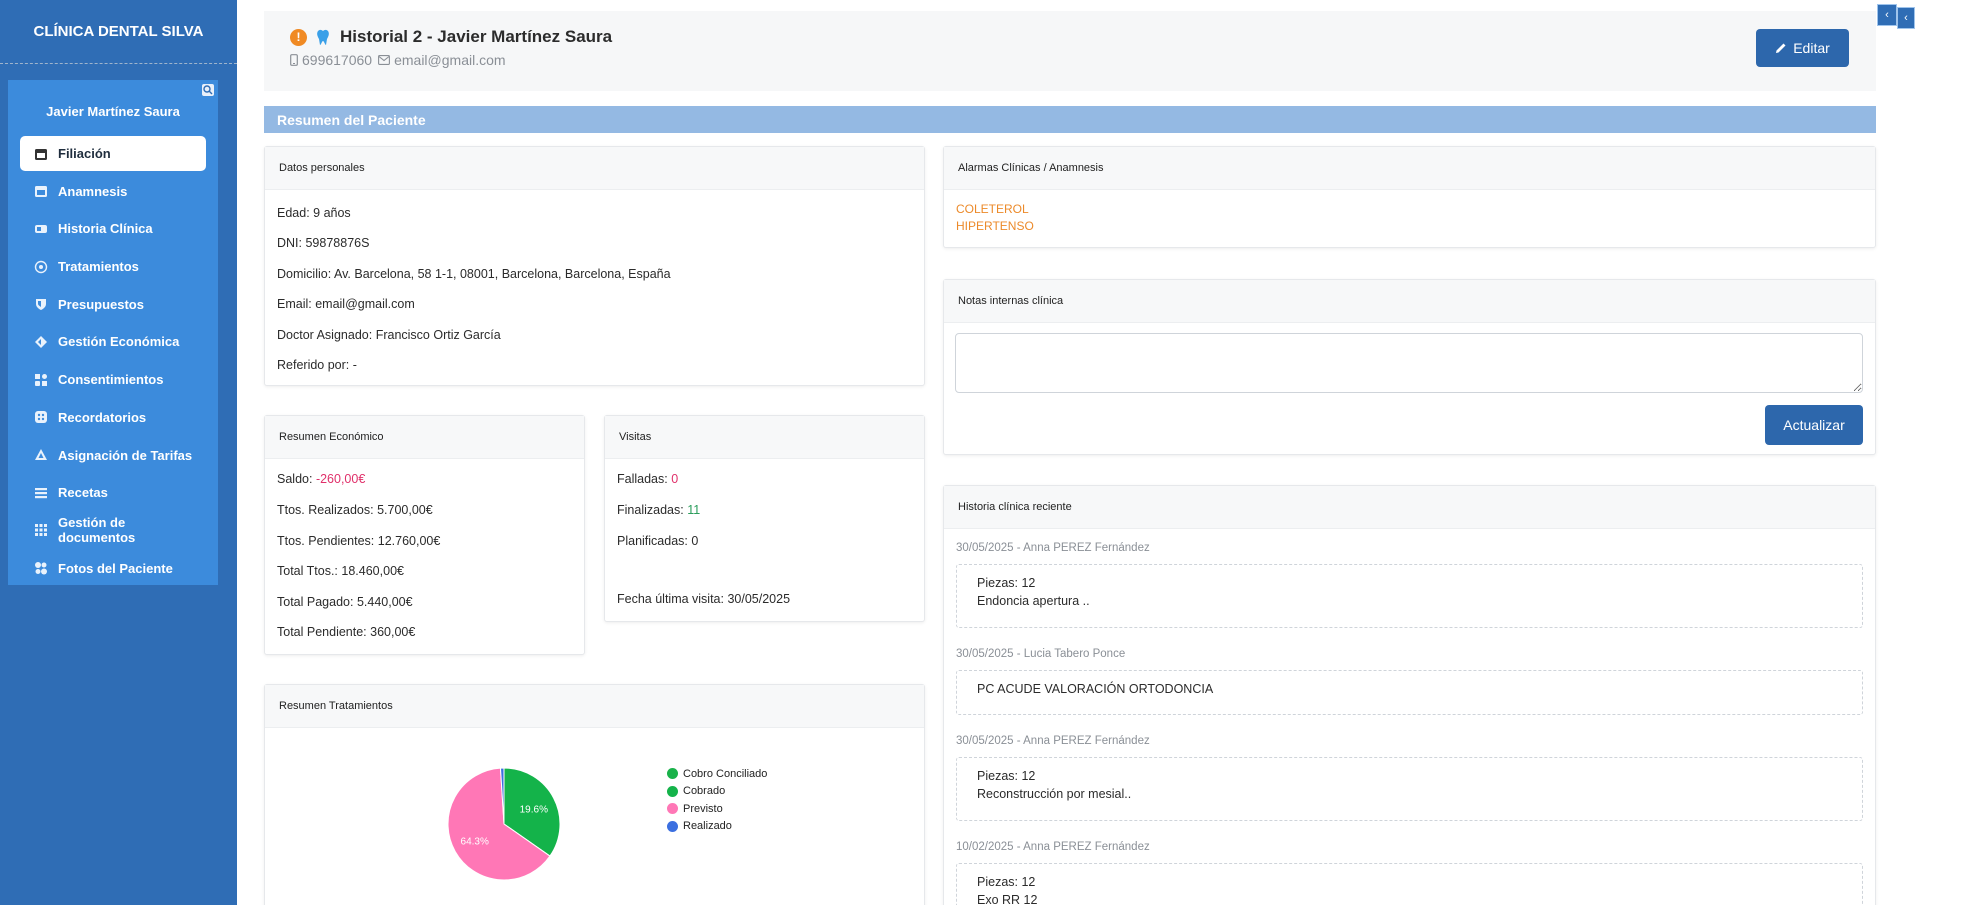 This screenshot has height=905, width=1980. Describe the element at coordinates (41, 267) in the screenshot. I see `target-icon` at that location.